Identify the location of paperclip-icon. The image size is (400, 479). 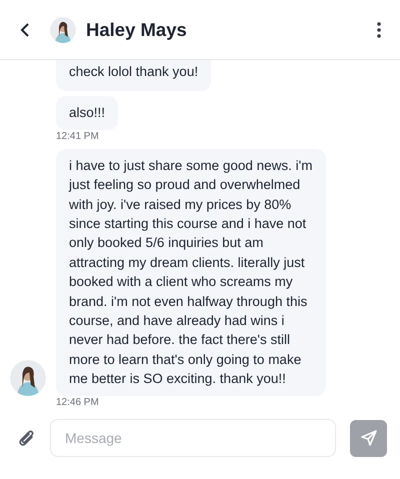
(27, 438).